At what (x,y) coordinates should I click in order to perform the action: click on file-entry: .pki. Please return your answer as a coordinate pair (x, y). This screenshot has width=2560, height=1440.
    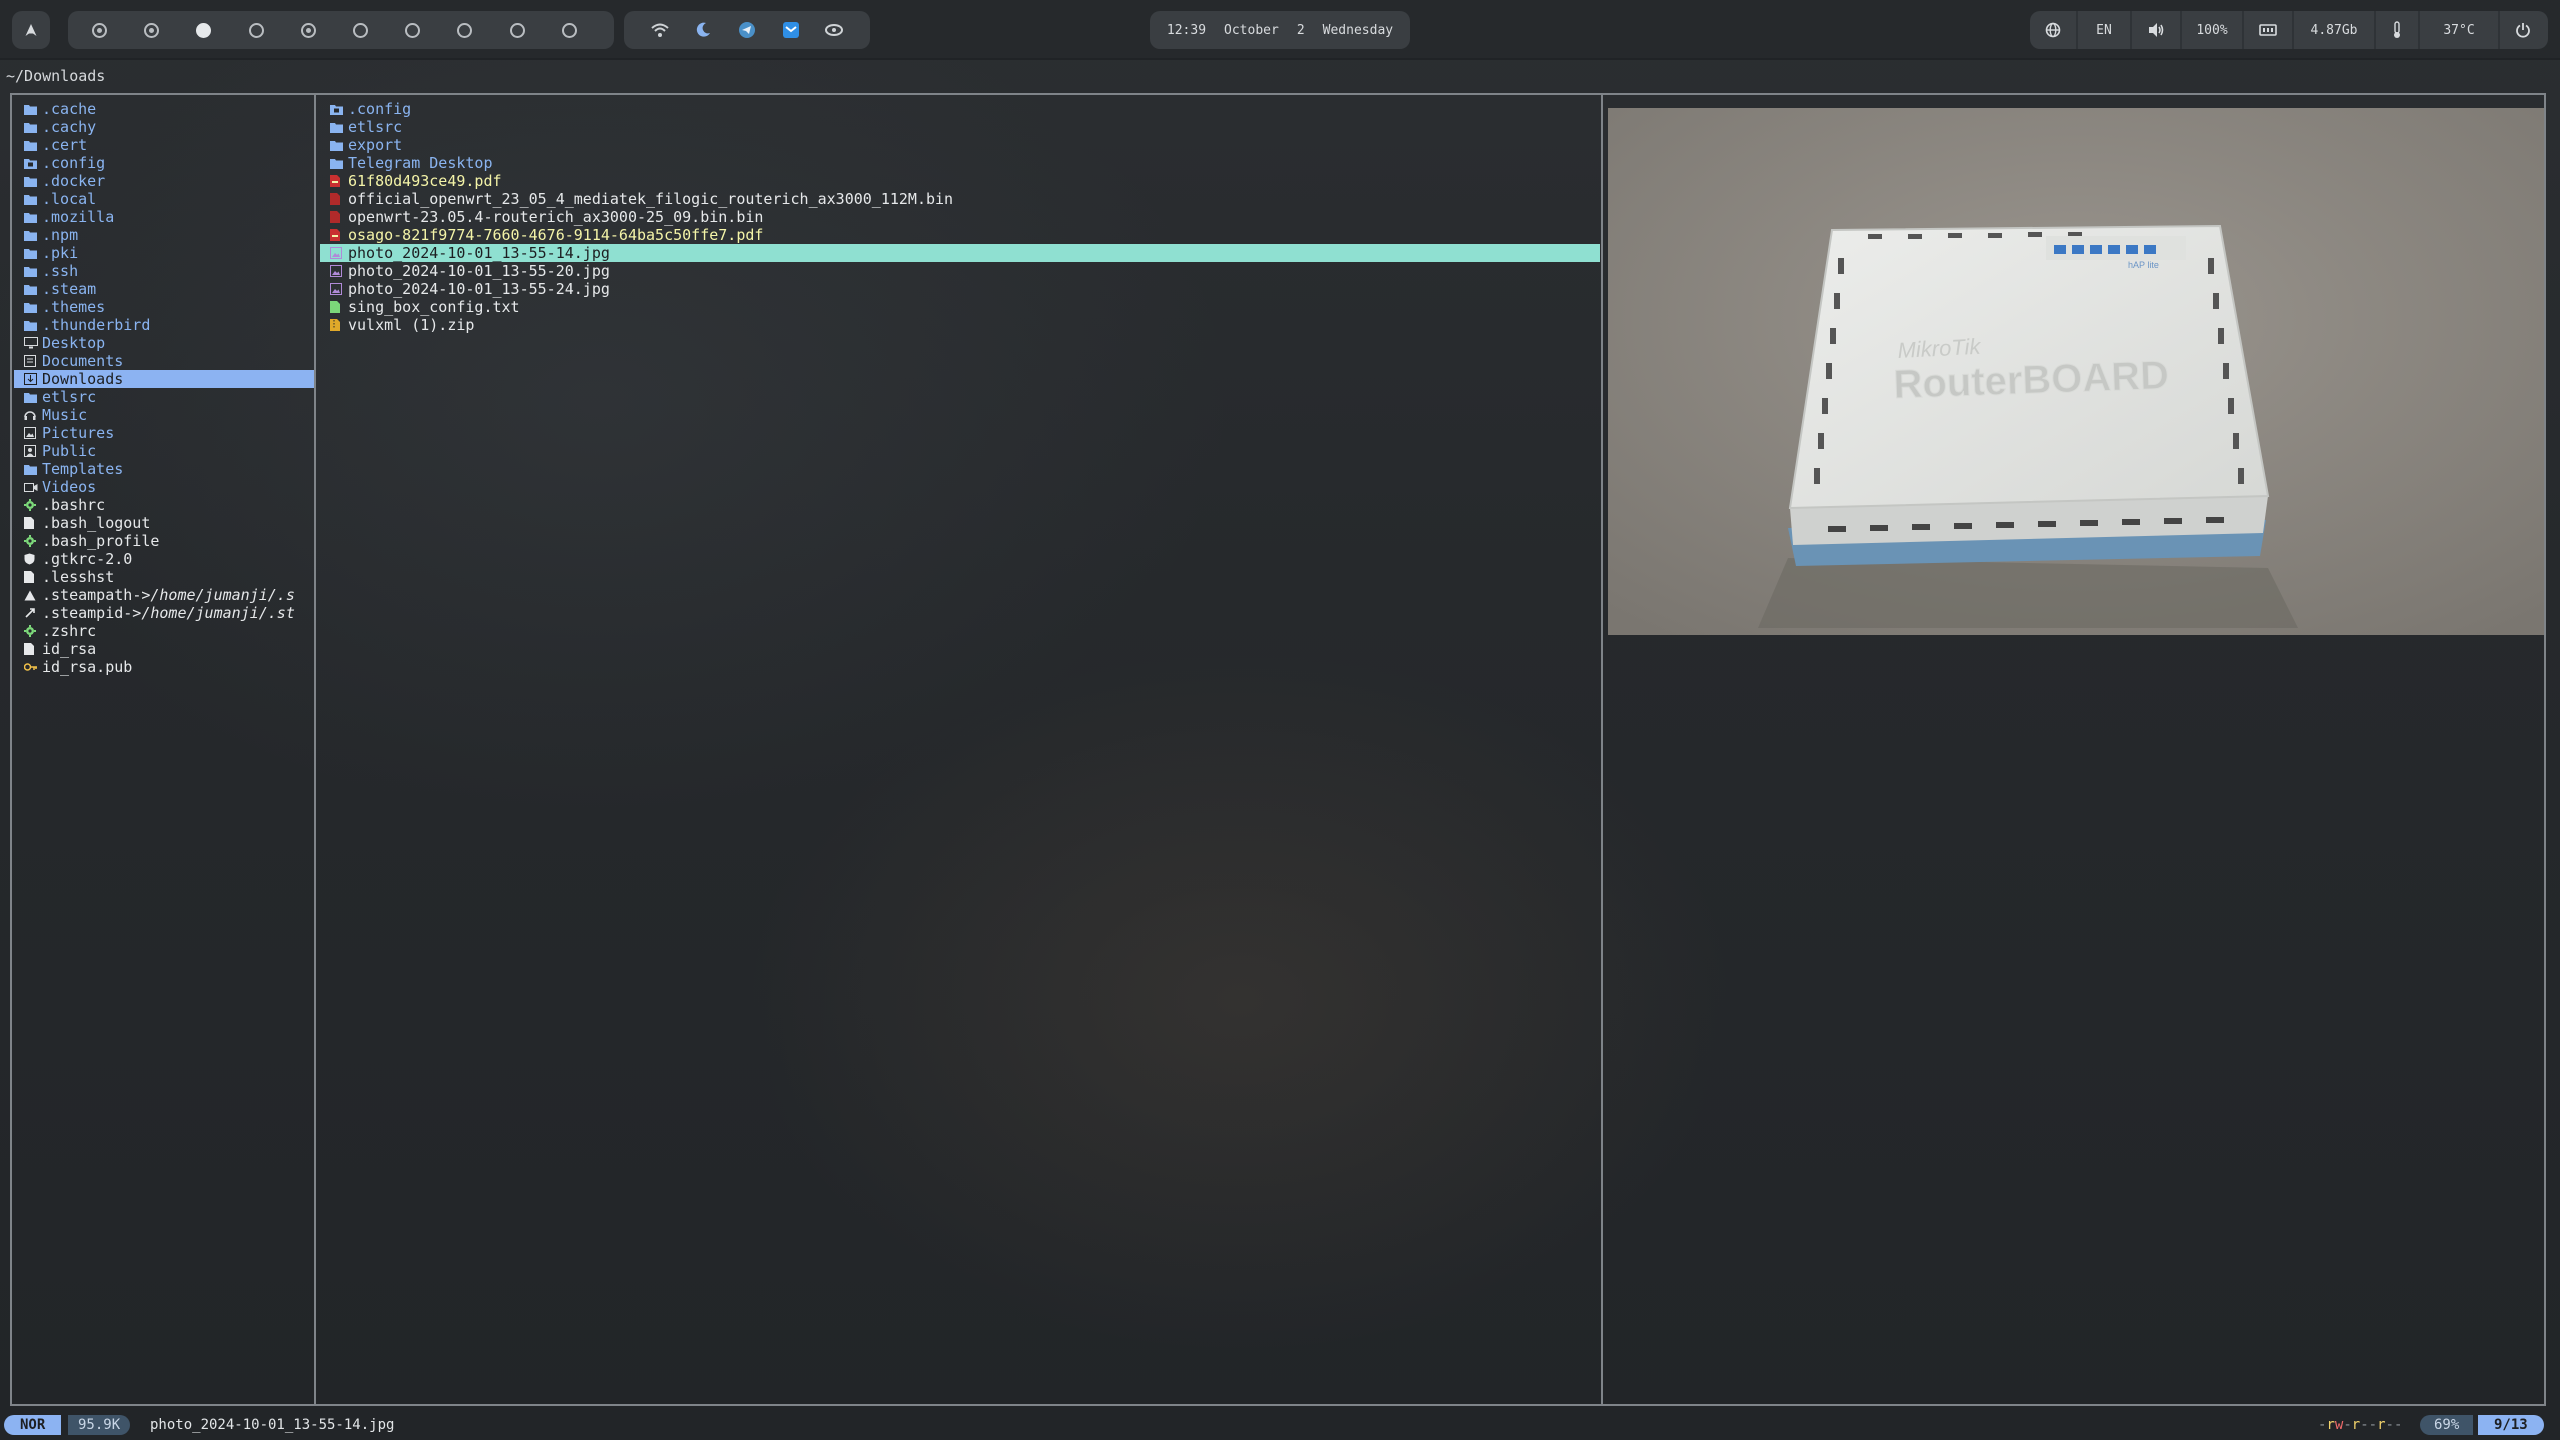
    Looking at the image, I should click on (164, 253).